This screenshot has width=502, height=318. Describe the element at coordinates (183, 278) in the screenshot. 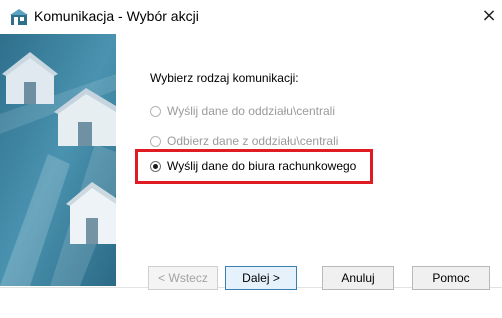

I see `back-button: < Wstecz` at that location.